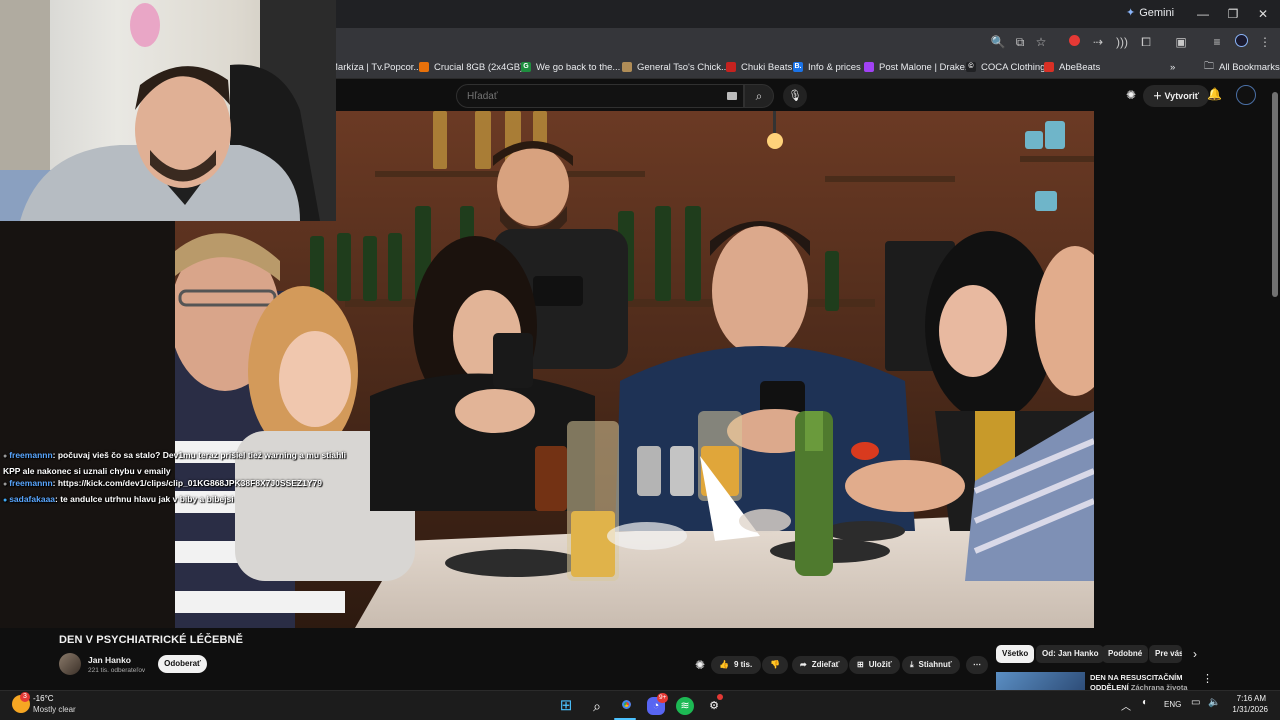 This screenshot has height=720, width=1280. What do you see at coordinates (1275, 194) in the screenshot?
I see `scrollbar-thumb` at bounding box center [1275, 194].